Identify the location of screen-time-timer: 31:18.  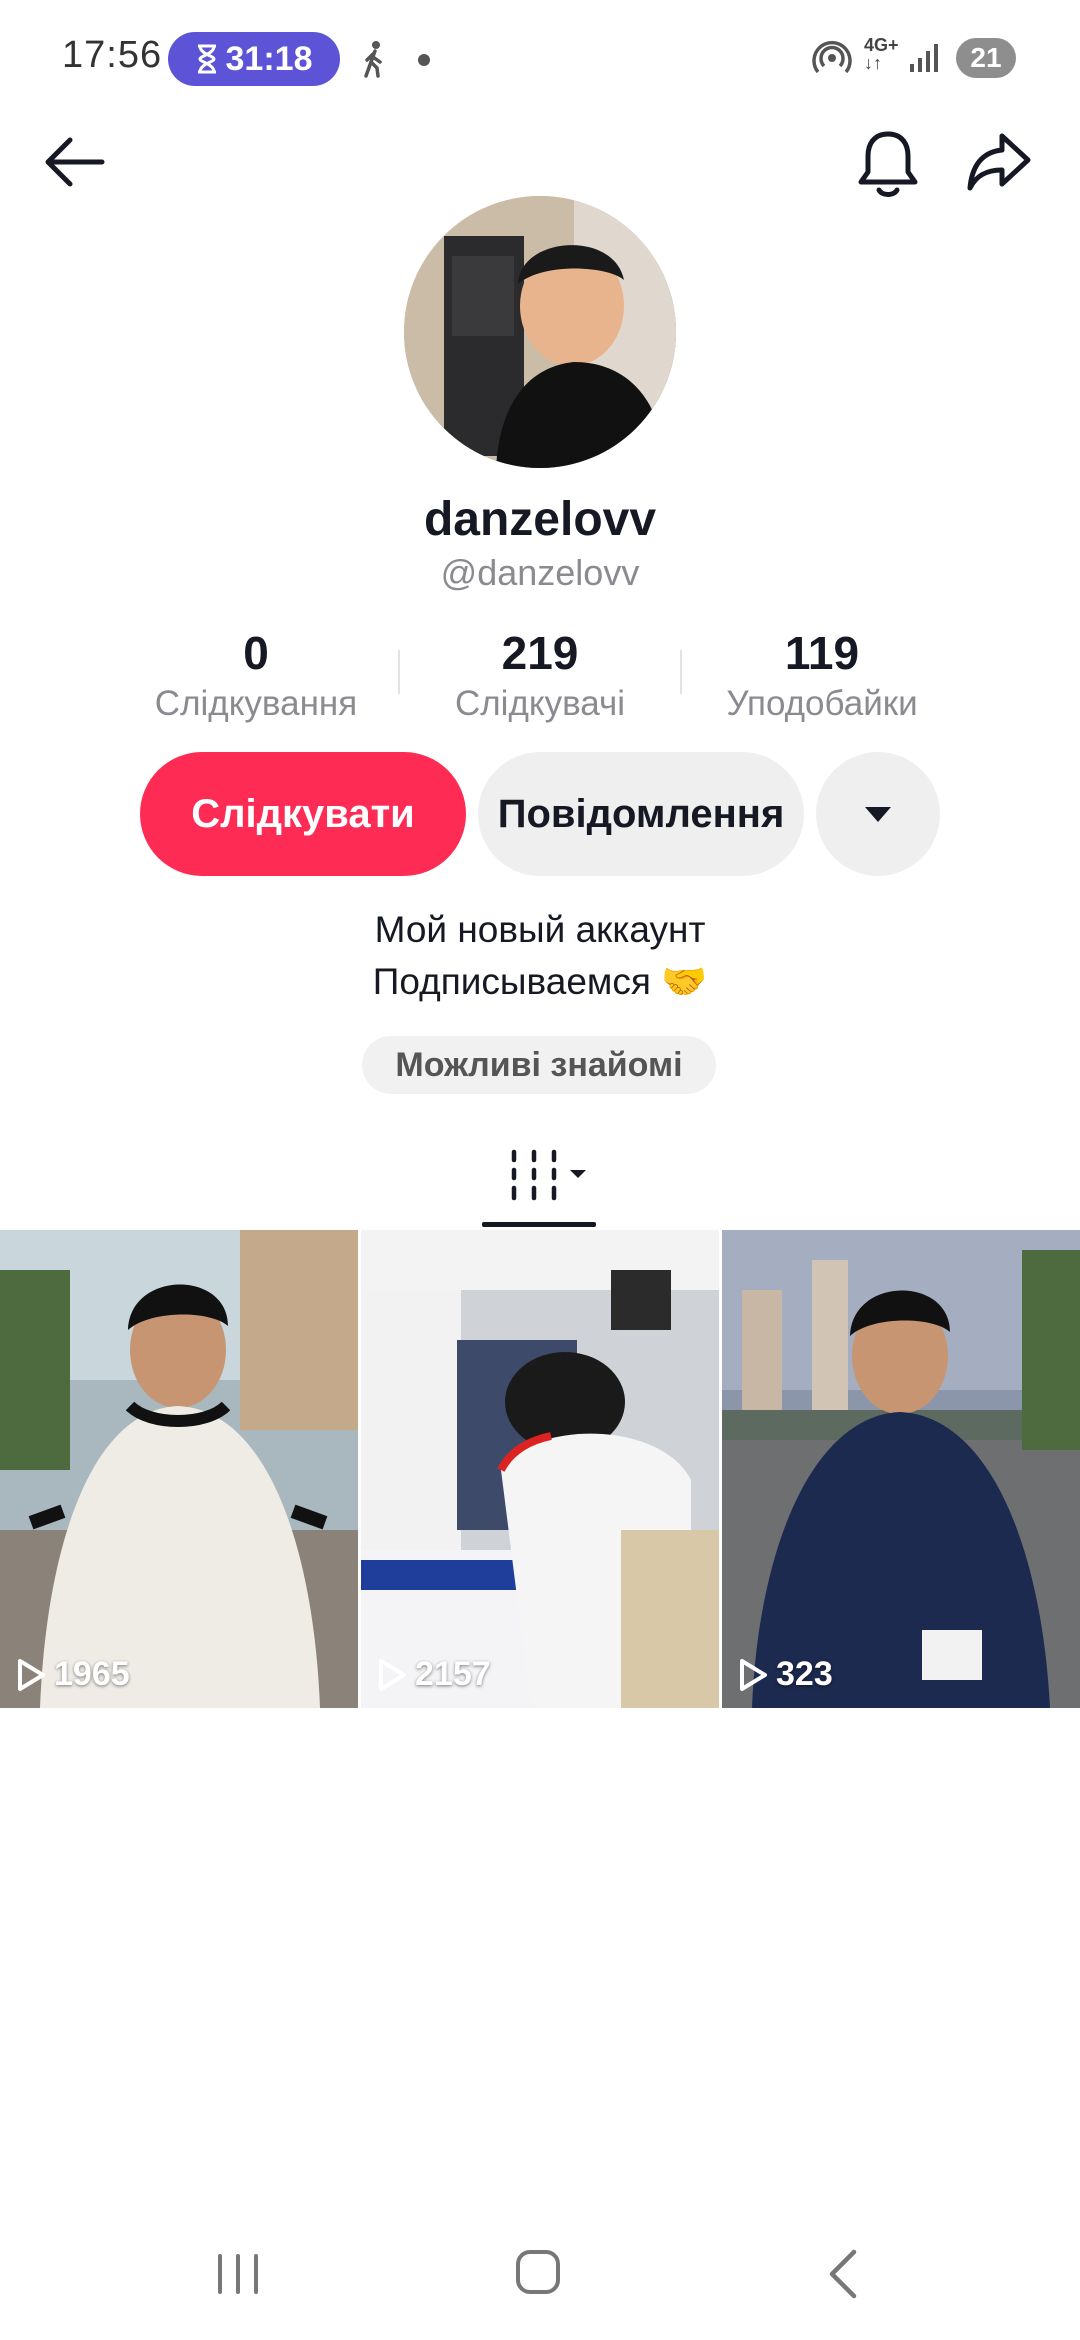
(254, 59).